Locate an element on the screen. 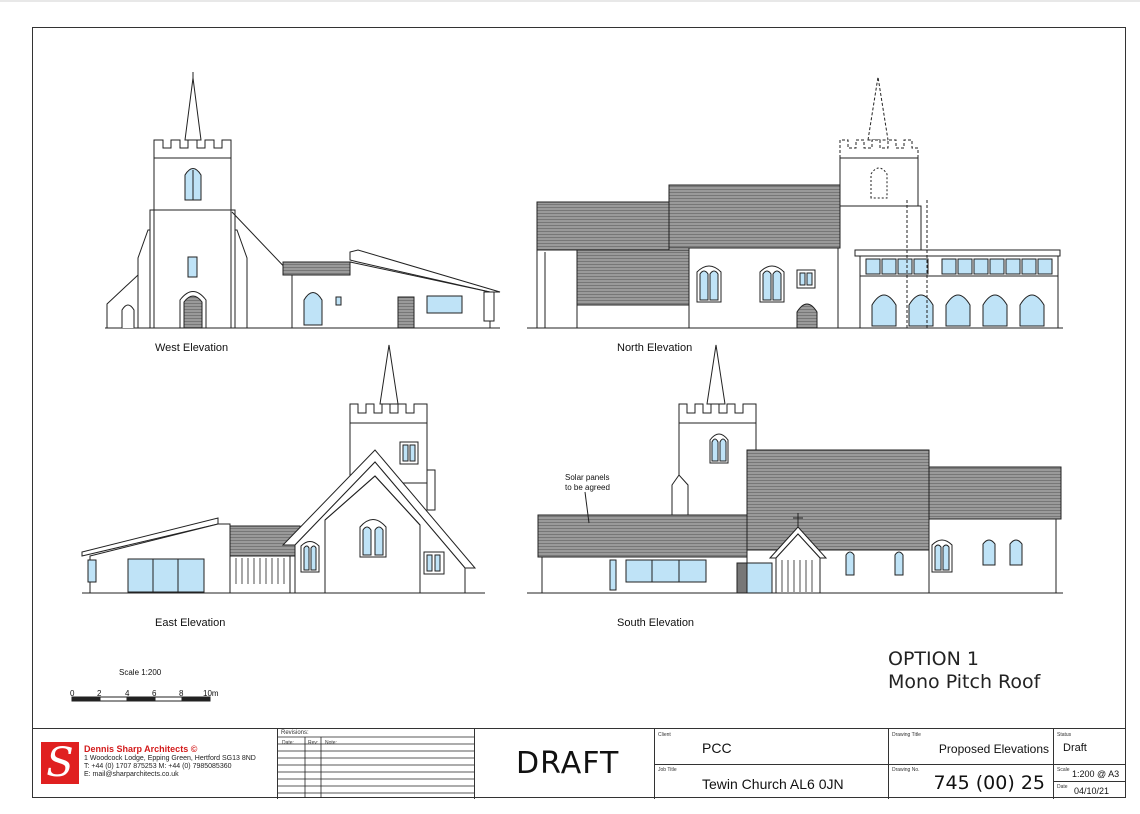 The width and height of the screenshot is (1140, 814). scale-bar is located at coordinates (141, 699).